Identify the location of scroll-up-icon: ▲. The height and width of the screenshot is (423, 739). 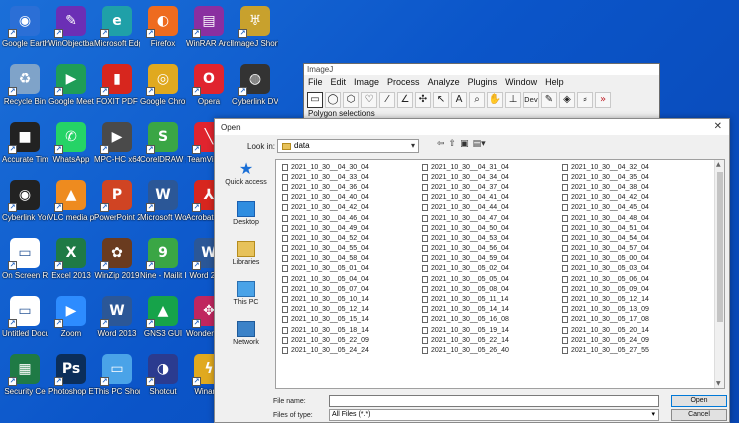
(718, 164).